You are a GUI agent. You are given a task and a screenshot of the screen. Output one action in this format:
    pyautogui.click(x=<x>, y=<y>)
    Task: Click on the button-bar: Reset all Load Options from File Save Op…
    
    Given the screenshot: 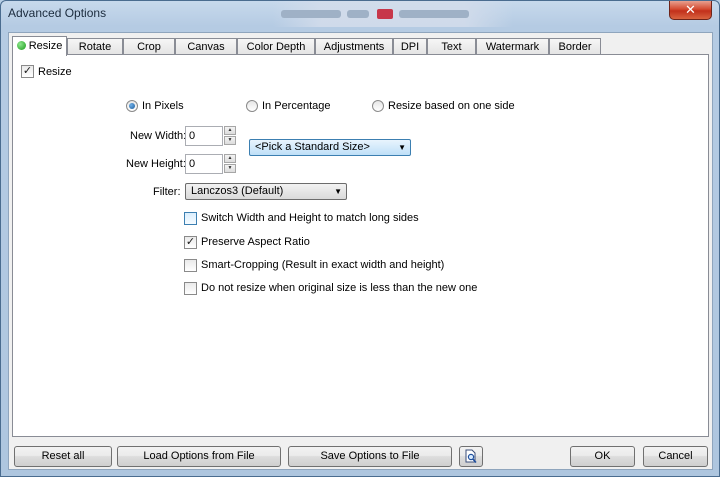 What is the action you would take?
    pyautogui.click(x=360, y=455)
    